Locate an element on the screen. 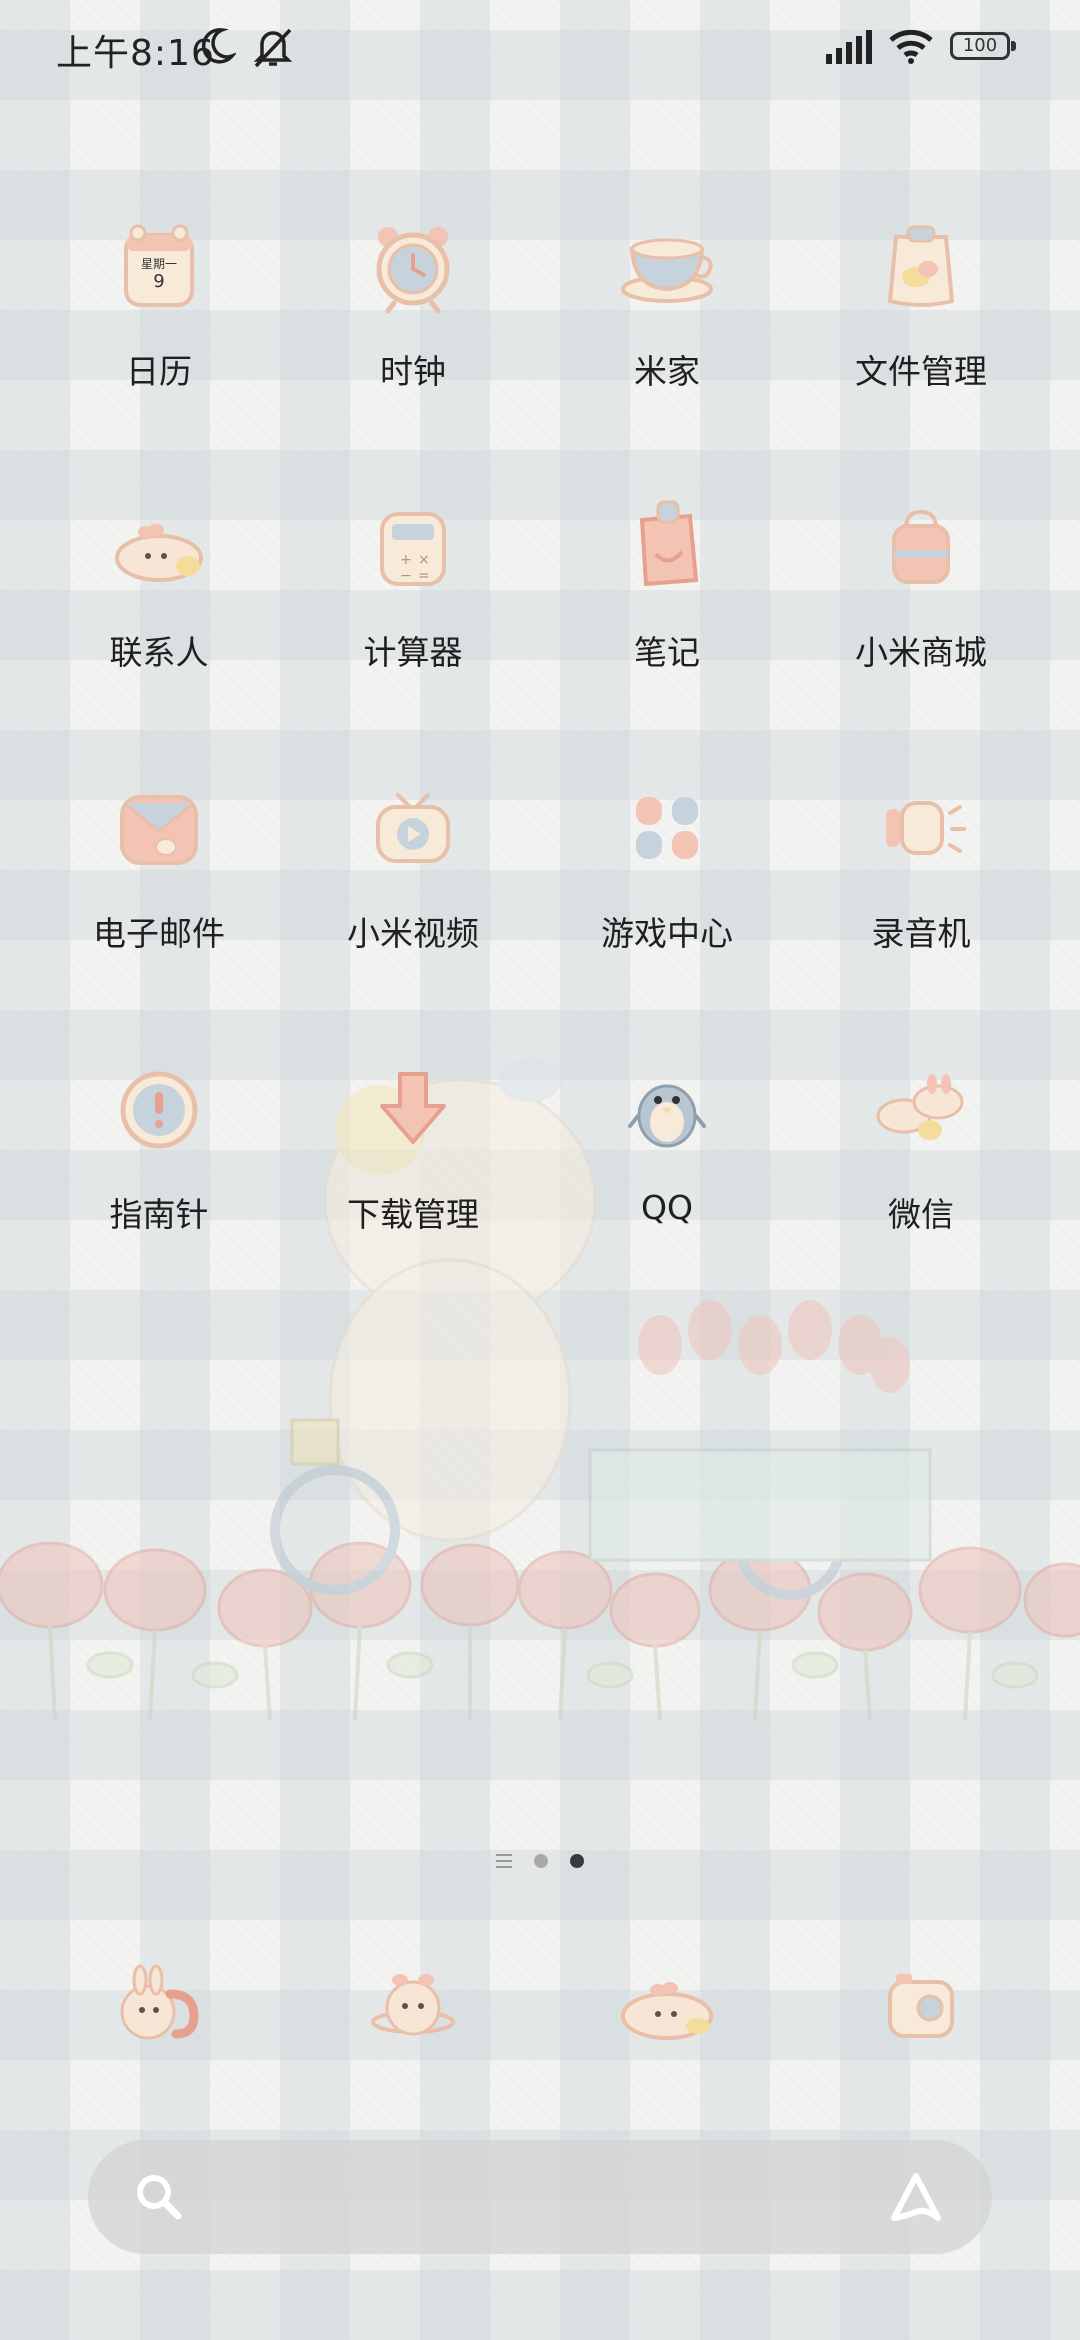 This screenshot has height=2340, width=1080. battery-icon: 100 is located at coordinates (983, 46).